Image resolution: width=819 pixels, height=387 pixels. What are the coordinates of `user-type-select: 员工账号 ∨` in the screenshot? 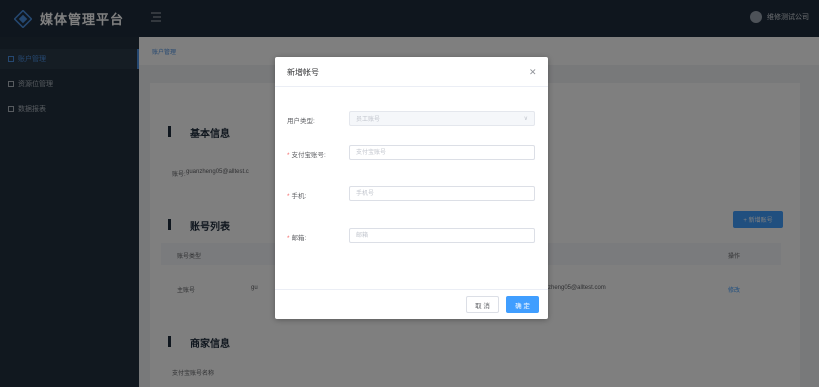 It's located at (442, 118).